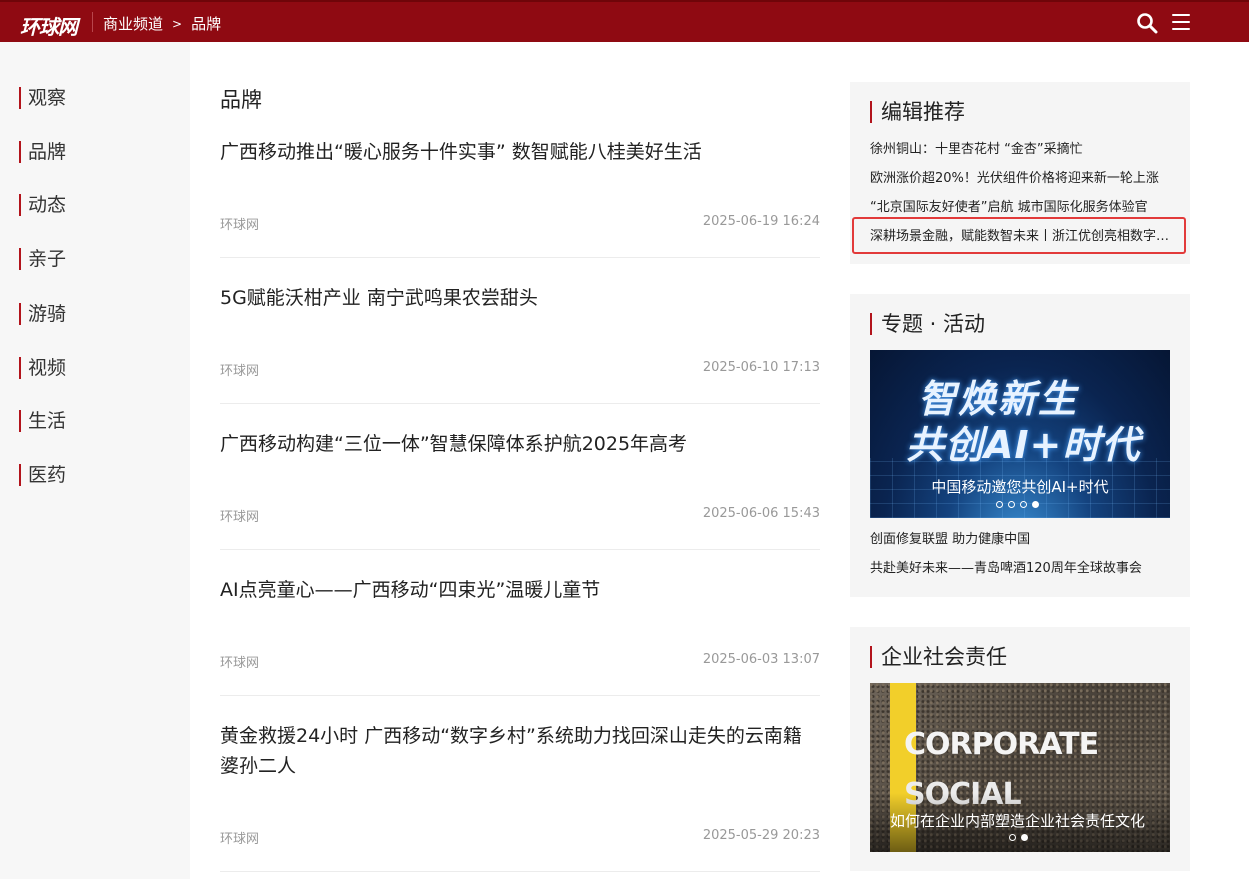  What do you see at coordinates (520, 298) in the screenshot?
I see `article-title: 5G赋能沃柑产业 南宁武鸣果农尝甜头` at bounding box center [520, 298].